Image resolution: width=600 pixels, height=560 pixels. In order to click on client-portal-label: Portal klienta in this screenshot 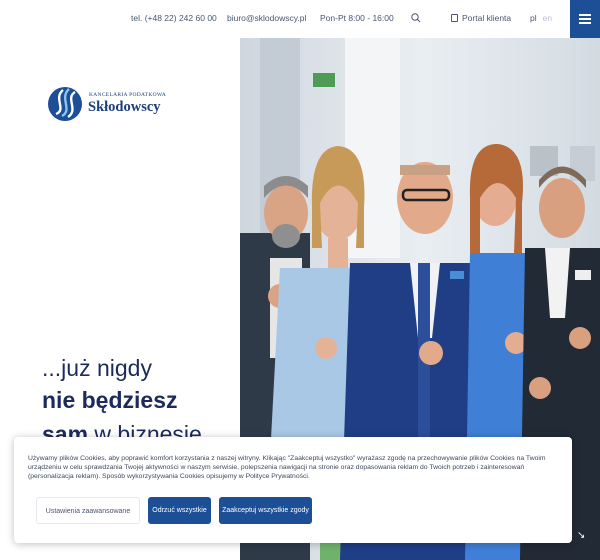, I will do `click(487, 18)`.